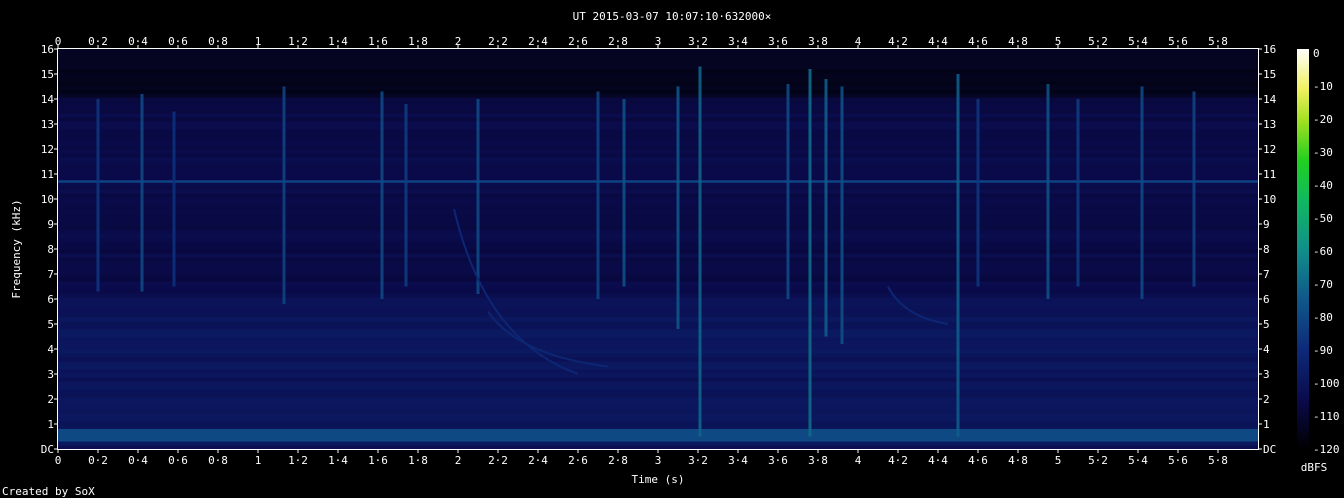 The width and height of the screenshot is (1344, 498). What do you see at coordinates (578, 460) in the screenshot?
I see `x-tick-label: 2·6` at bounding box center [578, 460].